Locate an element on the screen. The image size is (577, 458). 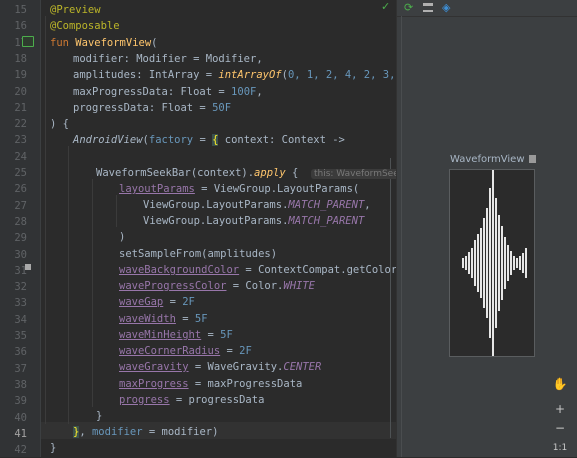
line-number: 34 is located at coordinates (20, 319).